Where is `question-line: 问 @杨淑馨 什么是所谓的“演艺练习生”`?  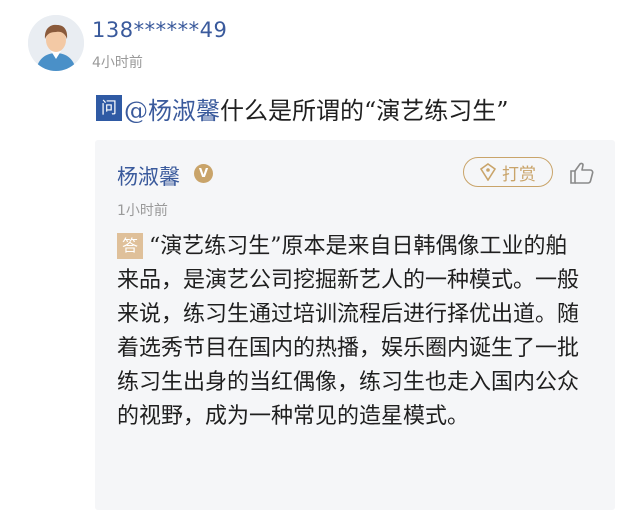 question-line: 问 @杨淑馨 什么是所谓的“演艺练习生” is located at coordinates (358, 108).